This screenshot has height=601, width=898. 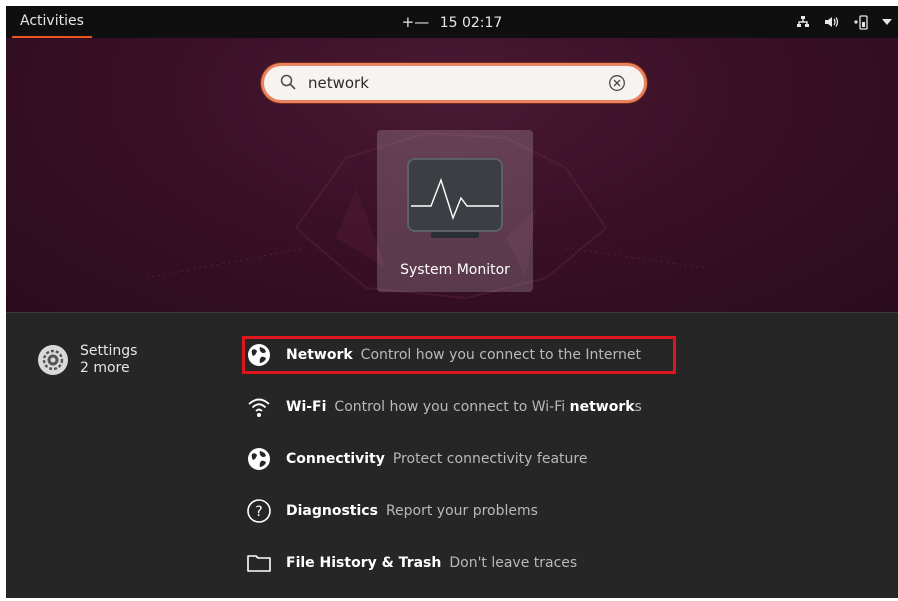 I want to click on help-icon: ?, so click(x=259, y=511).